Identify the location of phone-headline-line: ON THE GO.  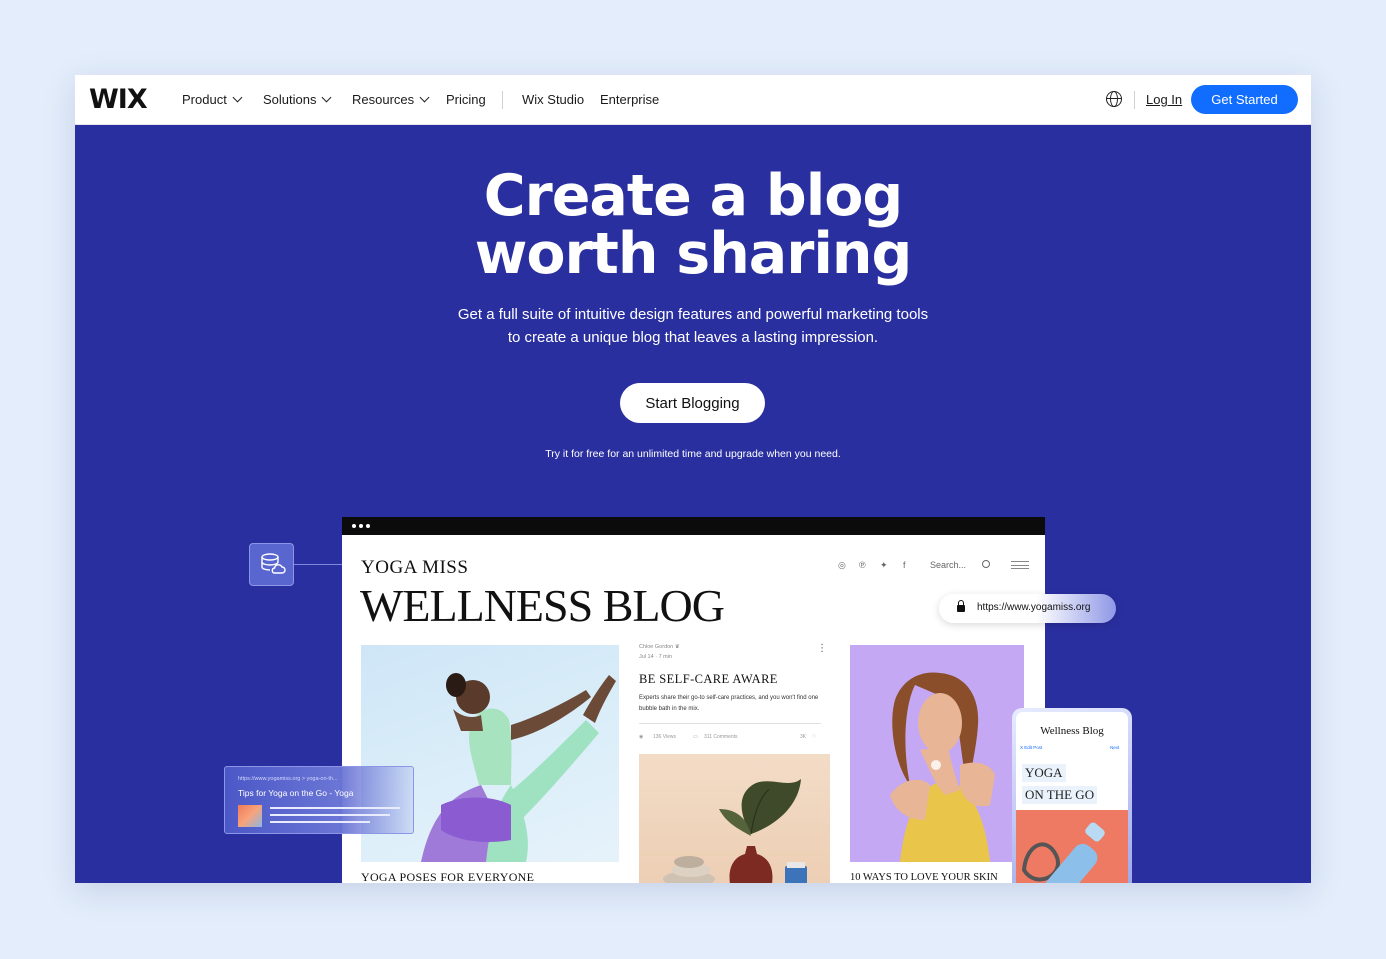
(1060, 795).